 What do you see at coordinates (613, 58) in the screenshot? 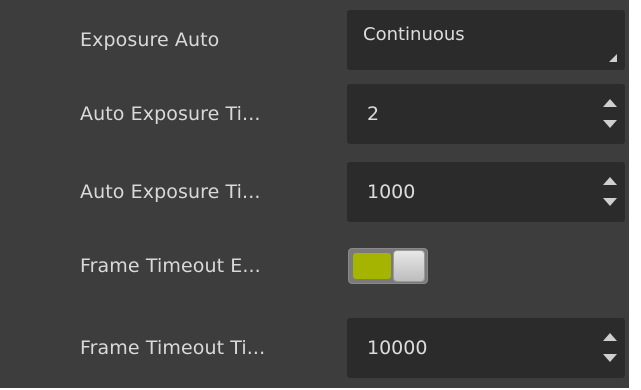
I see `resize-grip-icon` at bounding box center [613, 58].